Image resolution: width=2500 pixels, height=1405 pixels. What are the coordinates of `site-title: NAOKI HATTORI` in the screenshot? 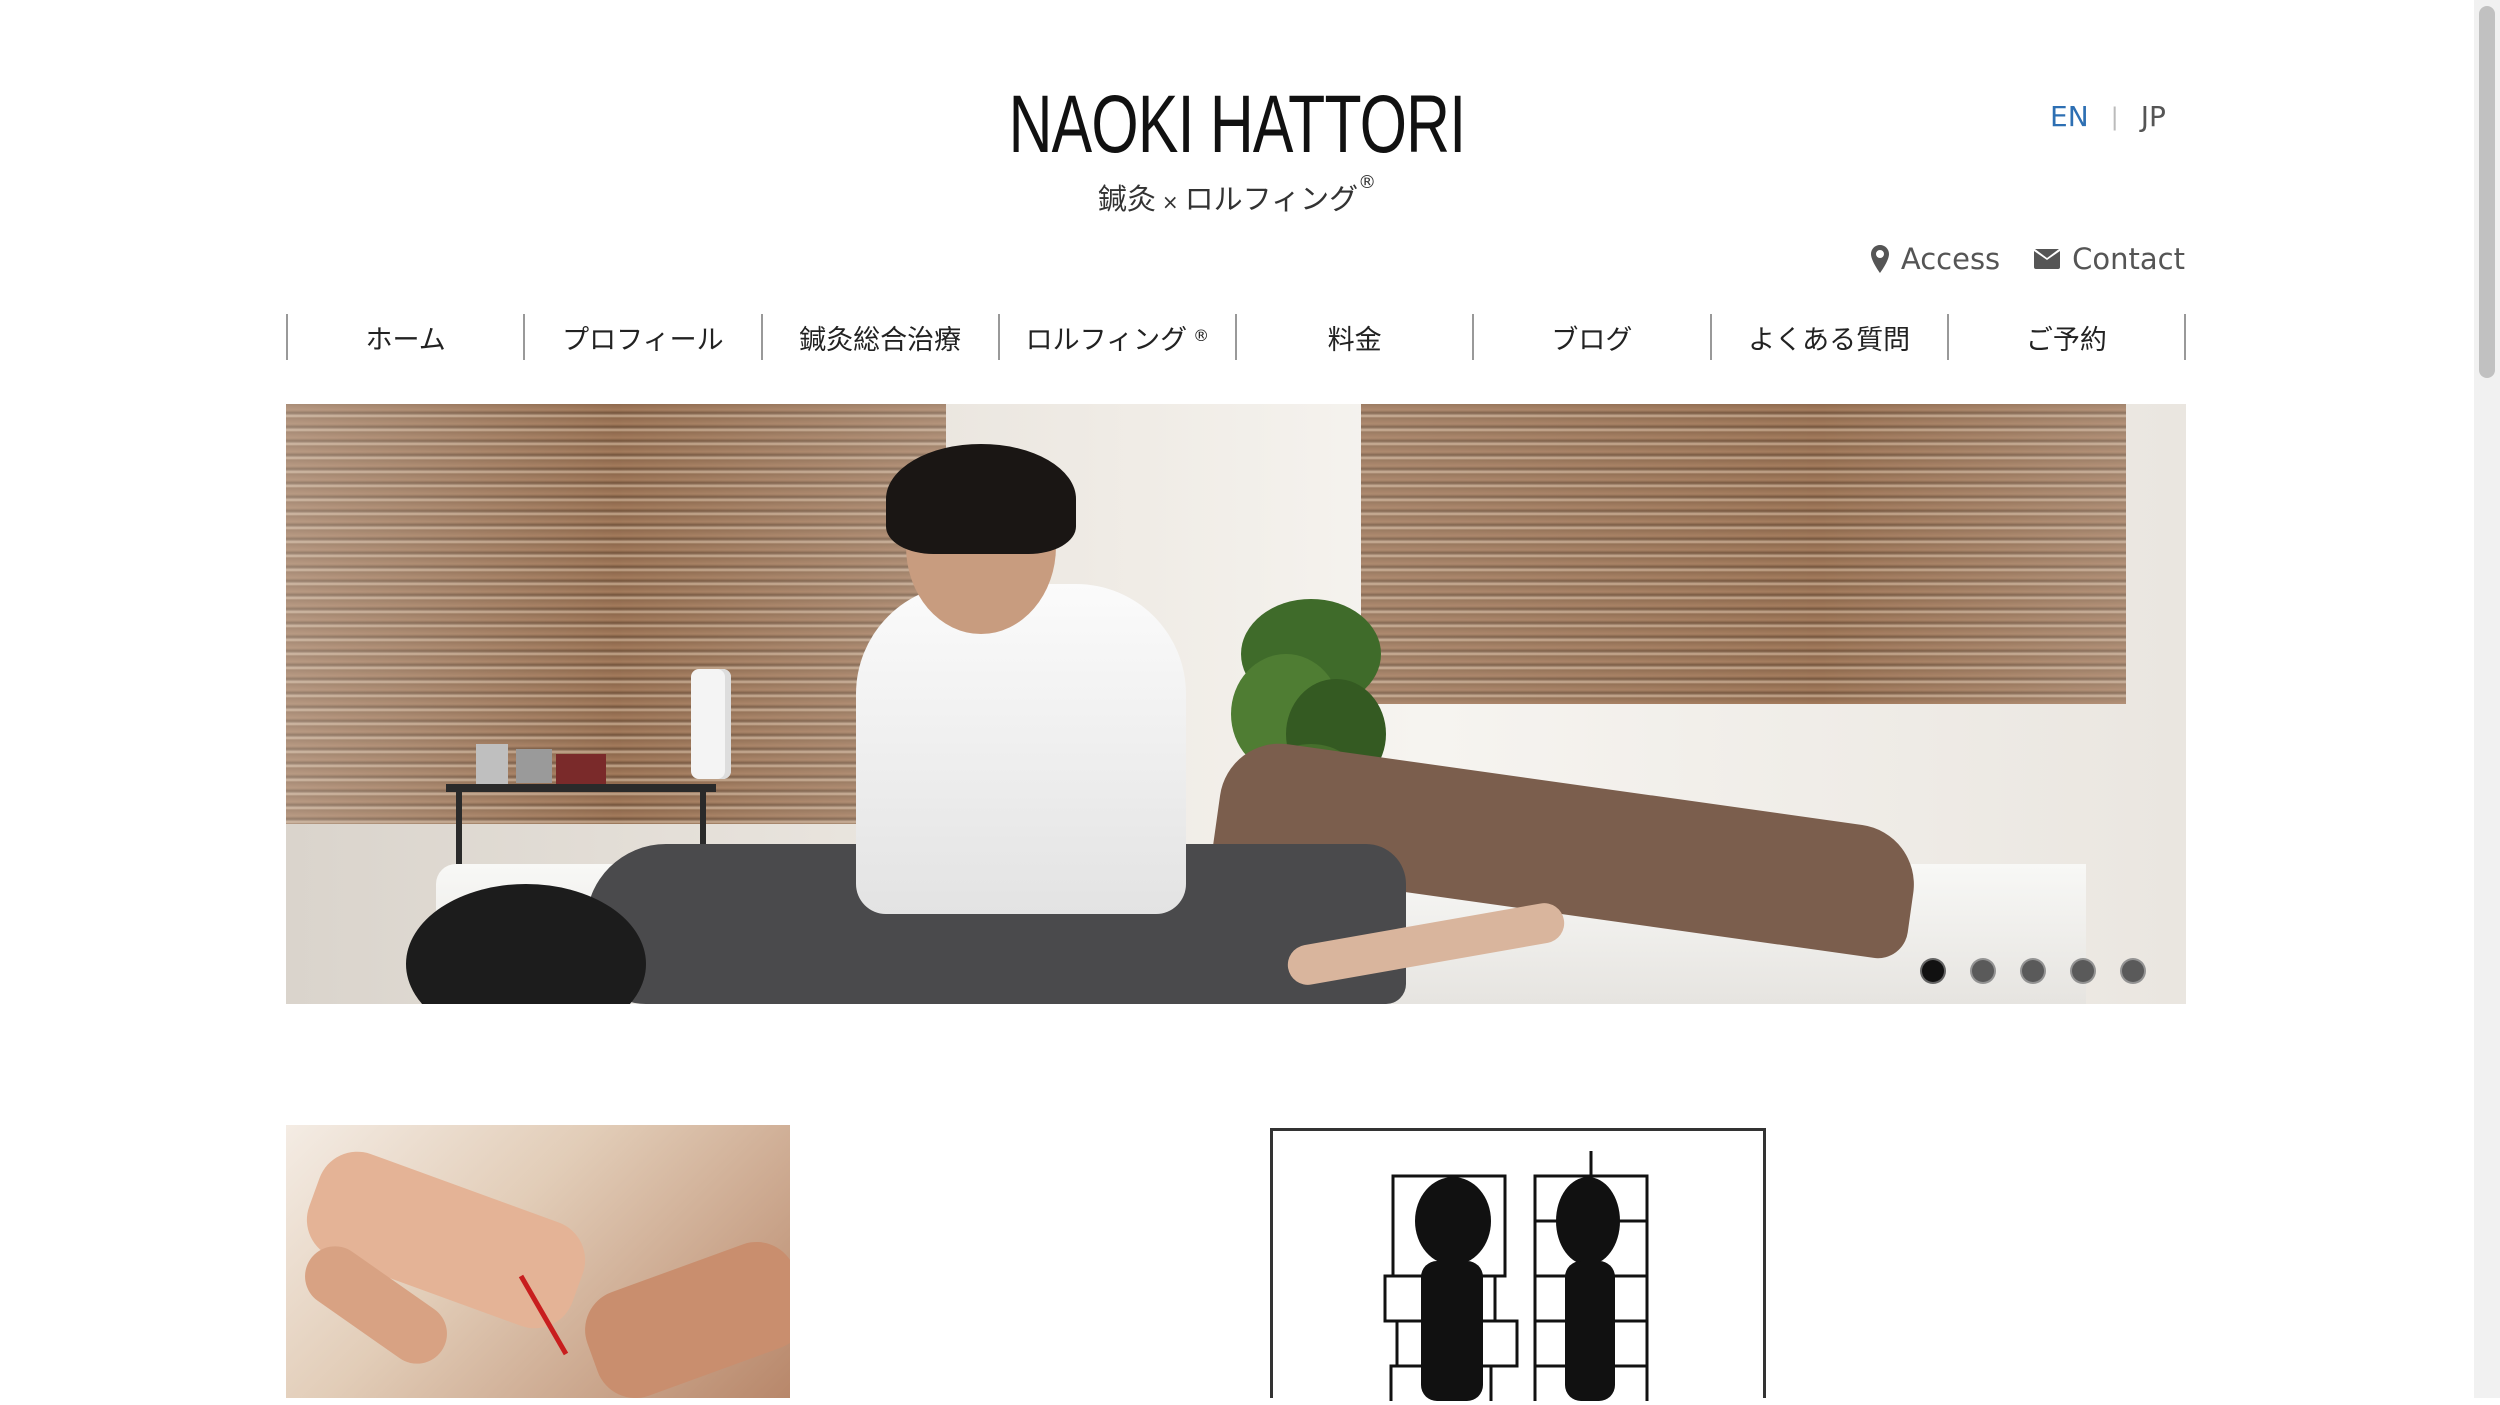 It's located at (1237, 125).